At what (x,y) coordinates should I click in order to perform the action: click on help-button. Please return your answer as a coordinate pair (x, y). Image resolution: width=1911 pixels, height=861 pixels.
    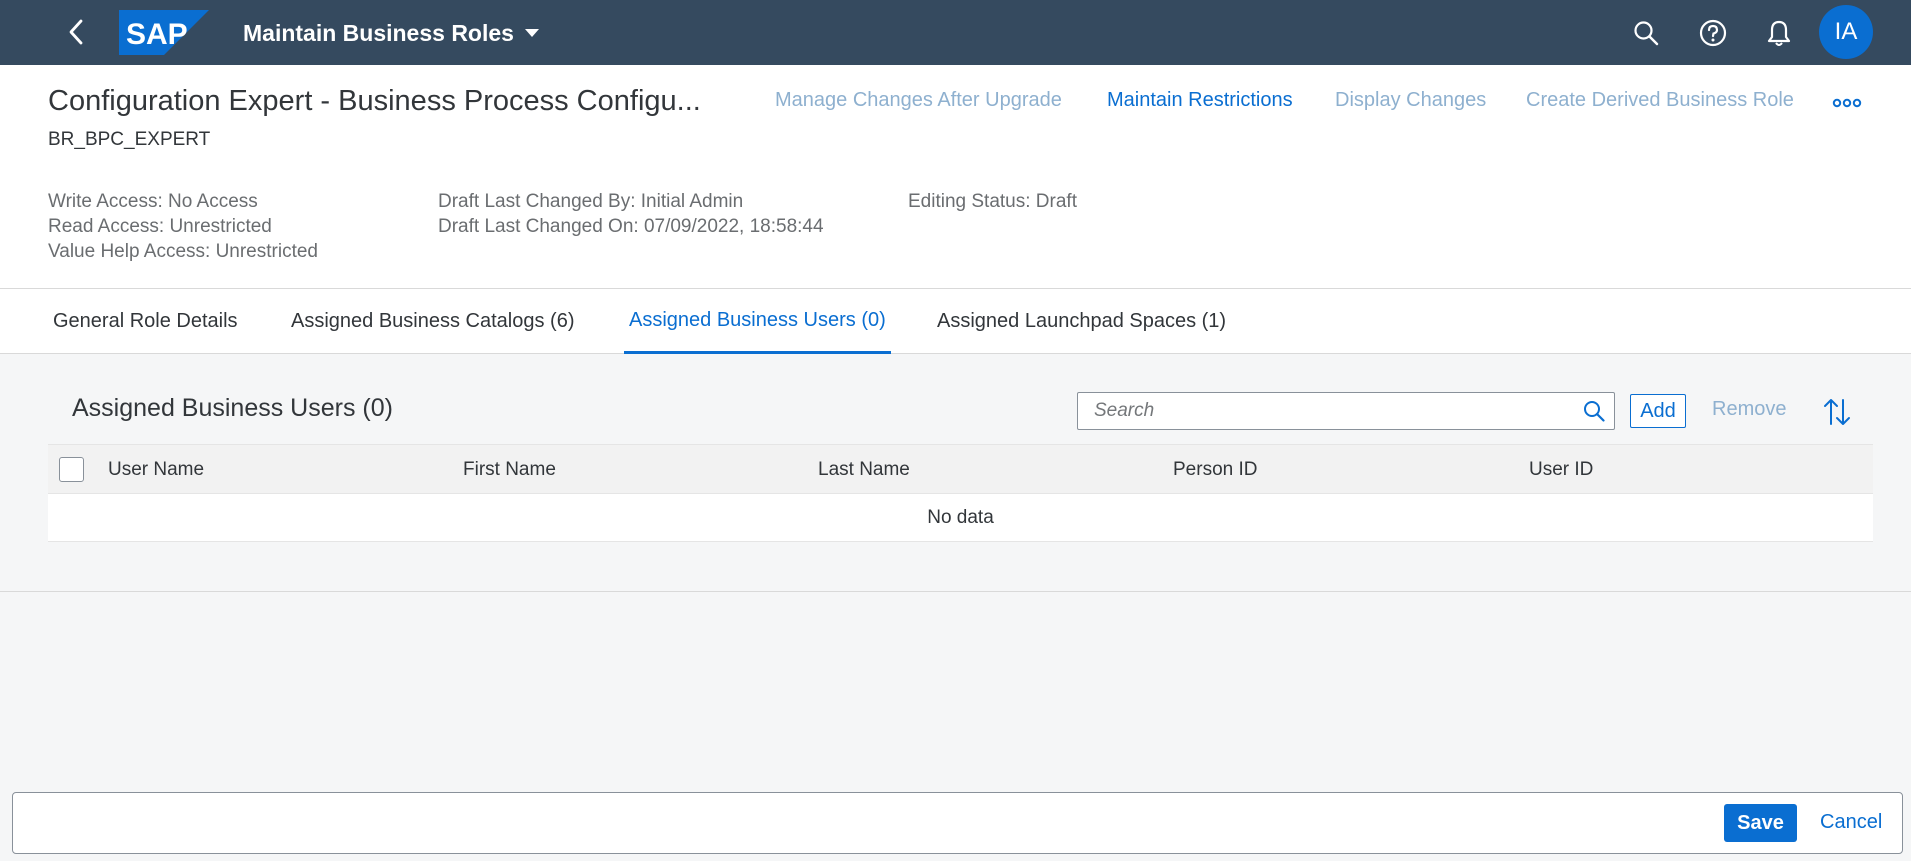
    Looking at the image, I should click on (1713, 33).